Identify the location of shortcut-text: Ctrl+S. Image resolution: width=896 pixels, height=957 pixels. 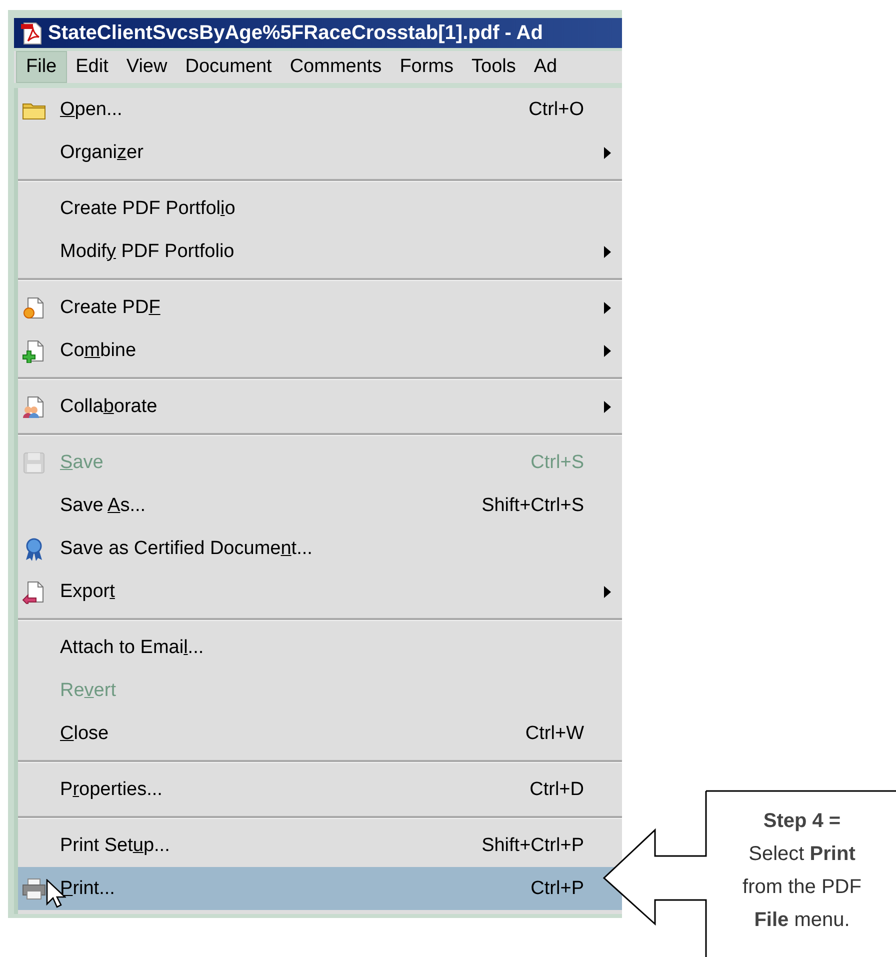
(557, 463).